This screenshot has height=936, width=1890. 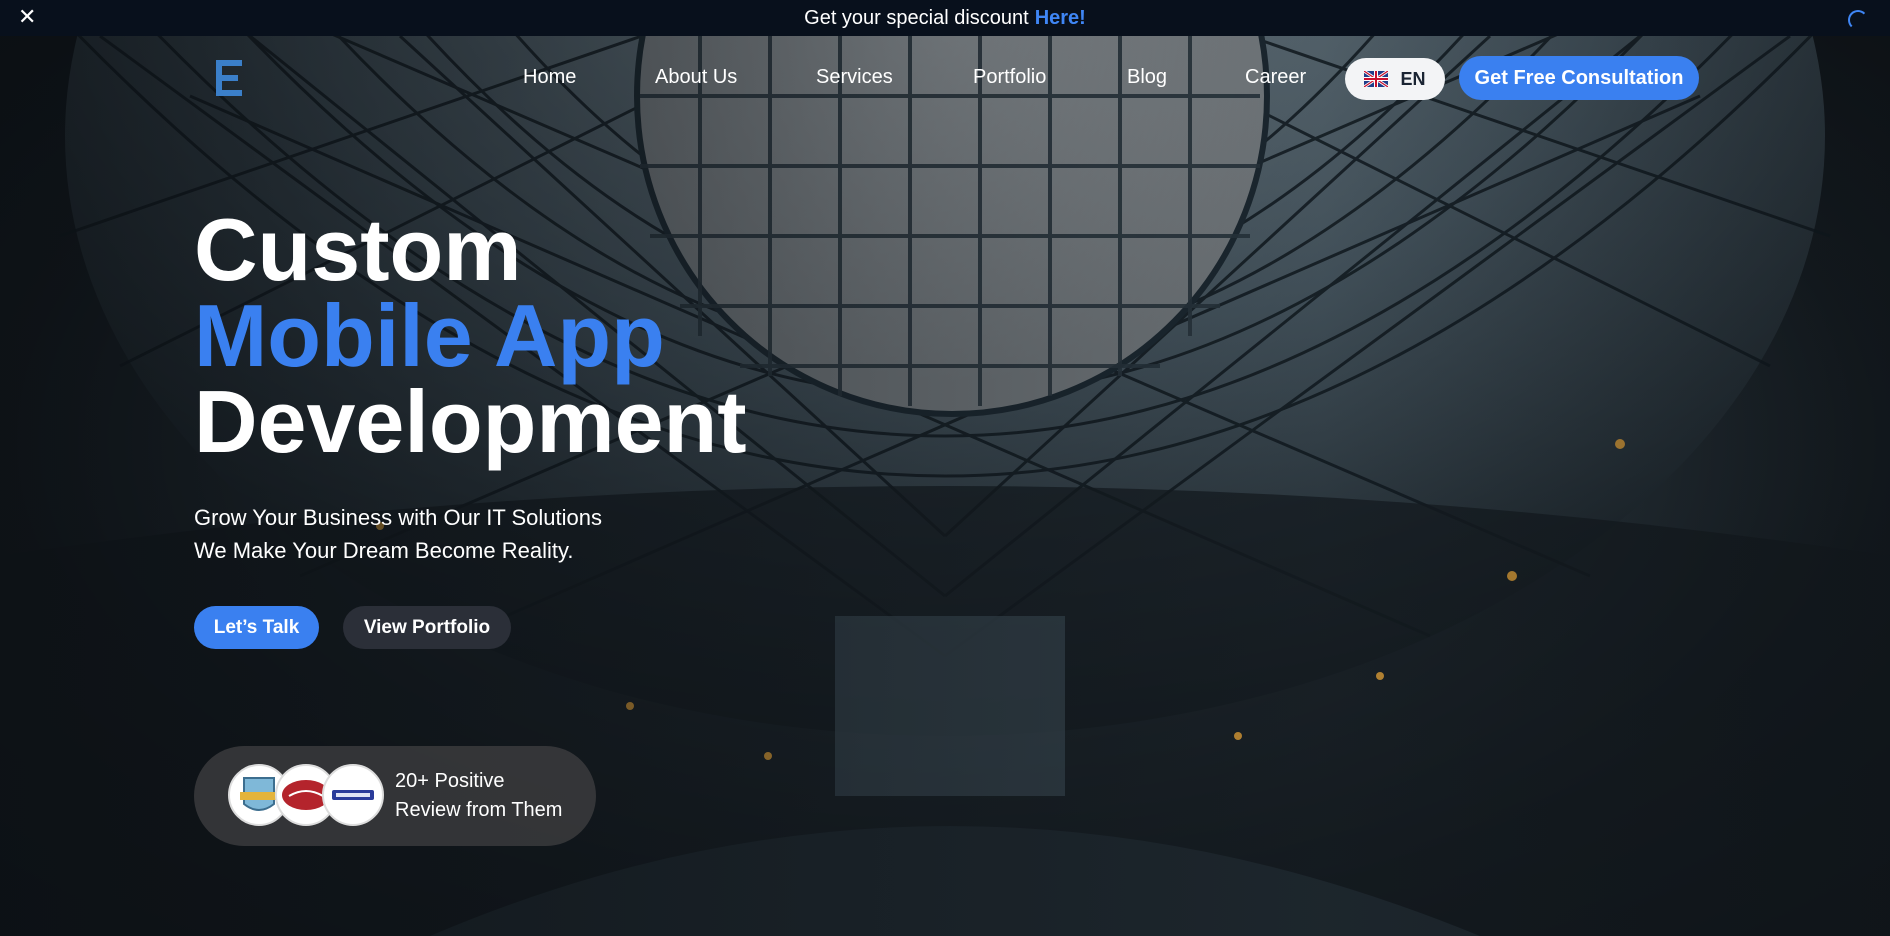 What do you see at coordinates (1275, 77) in the screenshot?
I see `nav-career: Career` at bounding box center [1275, 77].